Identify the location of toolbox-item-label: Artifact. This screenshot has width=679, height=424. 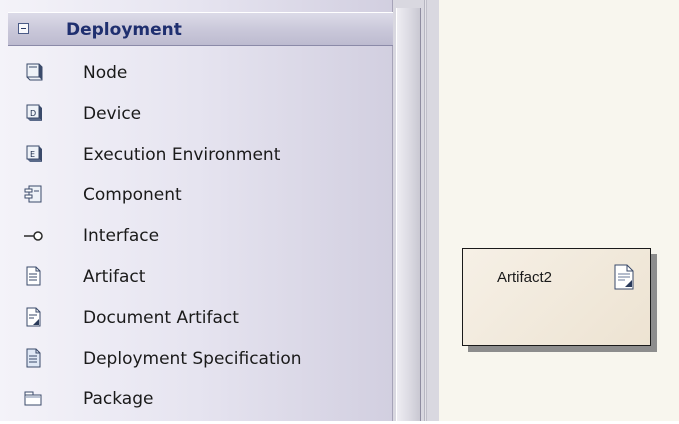
(114, 276).